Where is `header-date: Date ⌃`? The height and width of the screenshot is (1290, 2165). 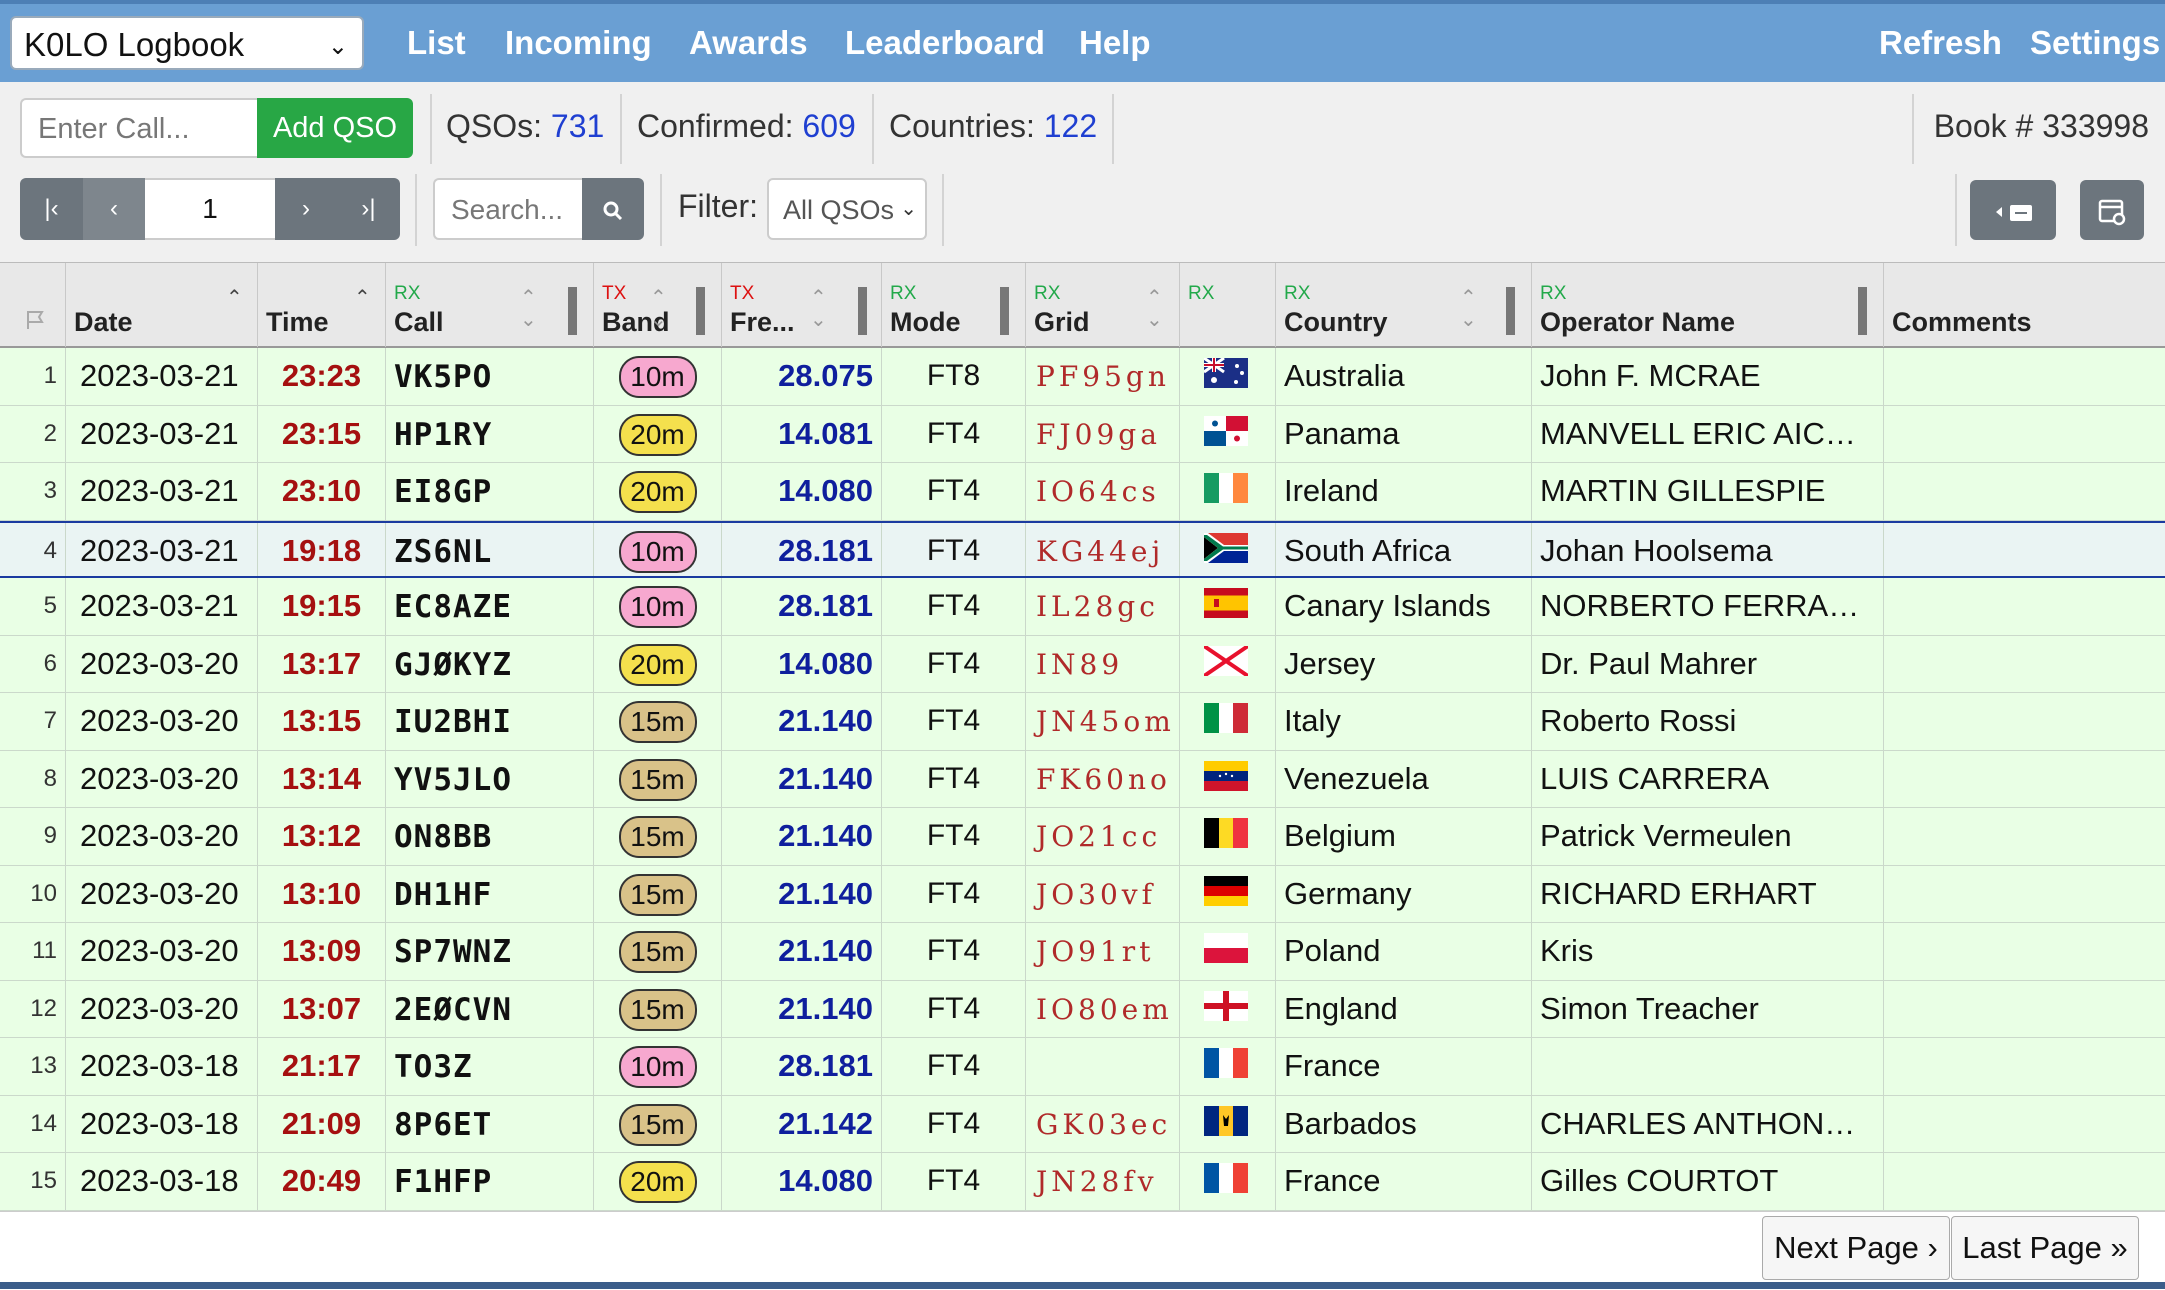
header-date: Date ⌃ is located at coordinates (162, 305).